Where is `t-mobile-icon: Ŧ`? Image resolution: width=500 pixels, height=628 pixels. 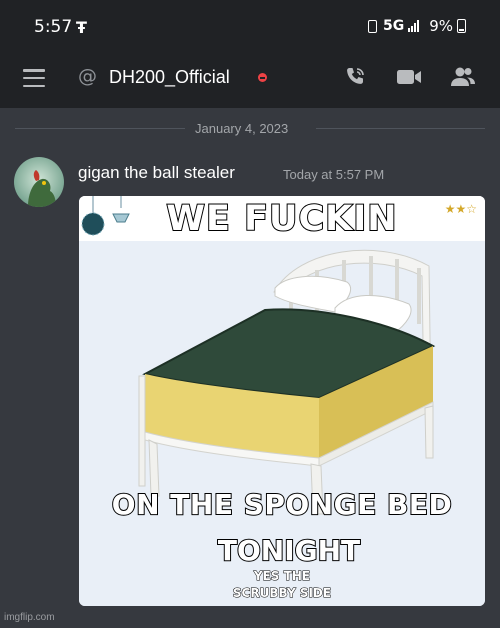
t-mobile-icon: Ŧ is located at coordinates (81, 27).